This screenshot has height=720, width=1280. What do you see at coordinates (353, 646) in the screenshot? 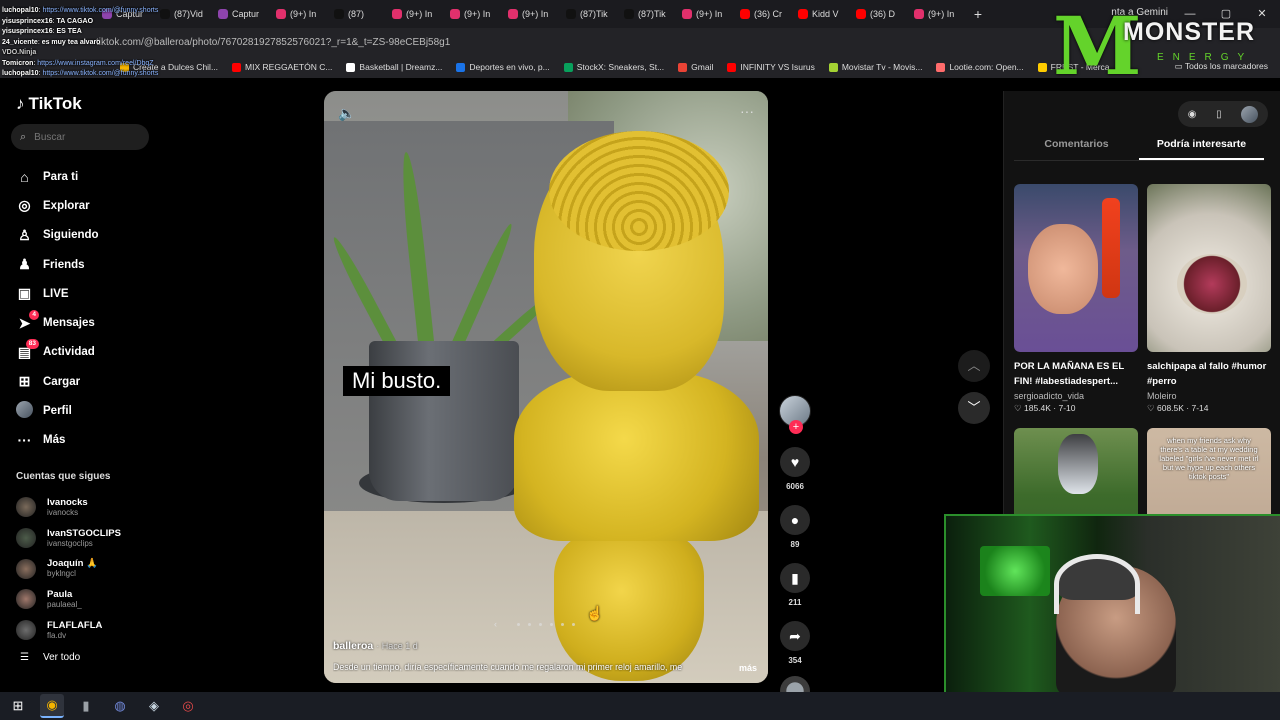
I see `author-name: balleroa` at bounding box center [353, 646].